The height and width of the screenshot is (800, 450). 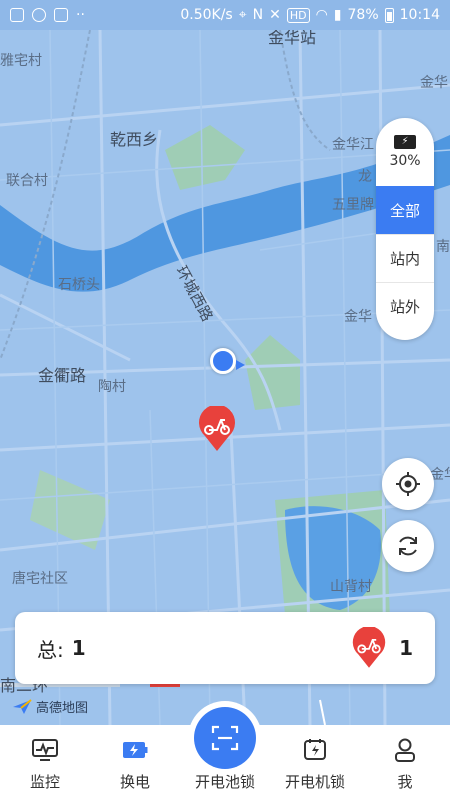 I want to click on map-label-shiqiaotou: 石桥头, so click(x=79, y=285).